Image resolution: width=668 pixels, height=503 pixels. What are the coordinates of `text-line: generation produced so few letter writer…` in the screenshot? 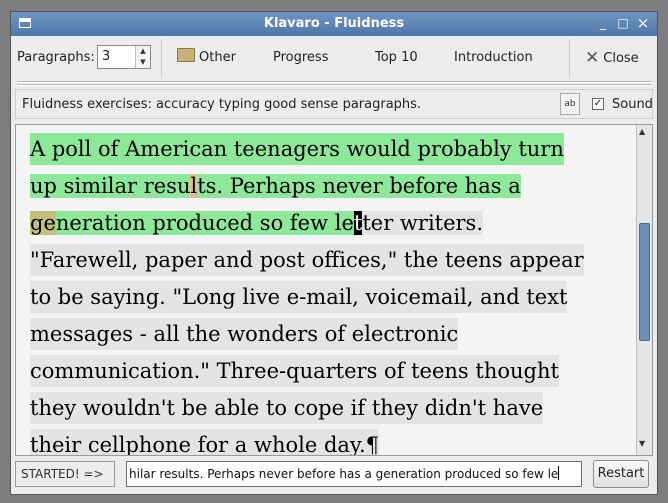 It's located at (257, 223).